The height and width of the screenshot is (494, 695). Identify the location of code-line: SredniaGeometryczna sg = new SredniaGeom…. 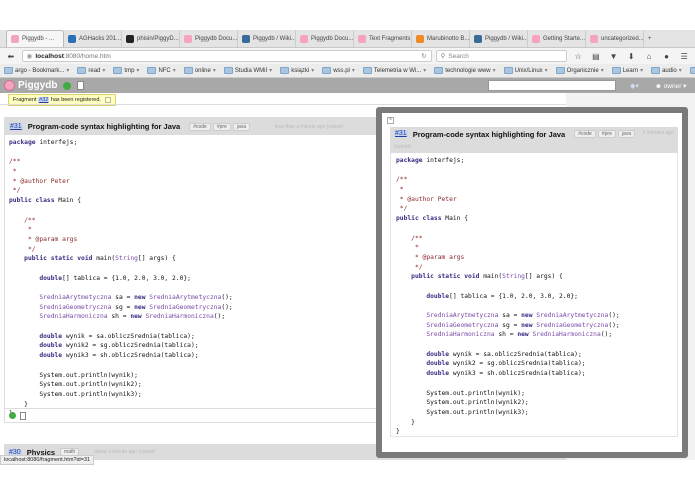
(534, 326).